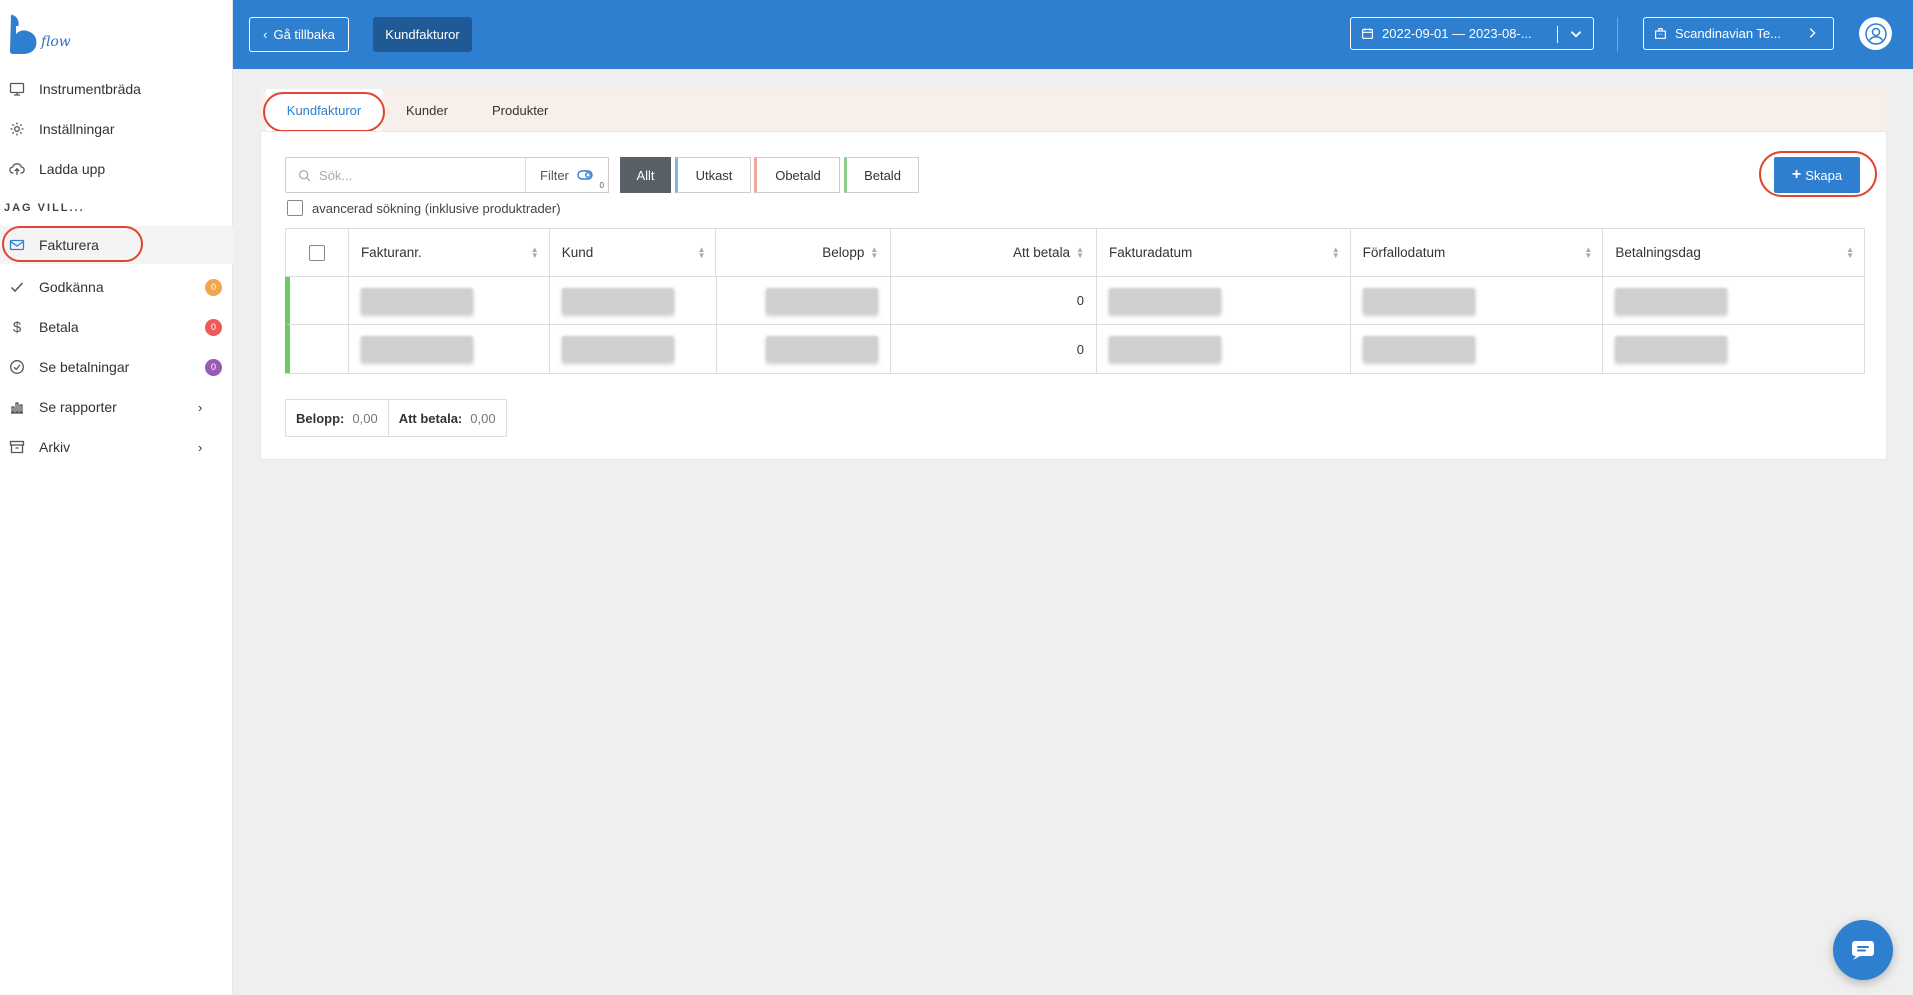 This screenshot has width=1913, height=995. What do you see at coordinates (78, 407) in the screenshot?
I see `sidebar-item-label: Se rapporter` at bounding box center [78, 407].